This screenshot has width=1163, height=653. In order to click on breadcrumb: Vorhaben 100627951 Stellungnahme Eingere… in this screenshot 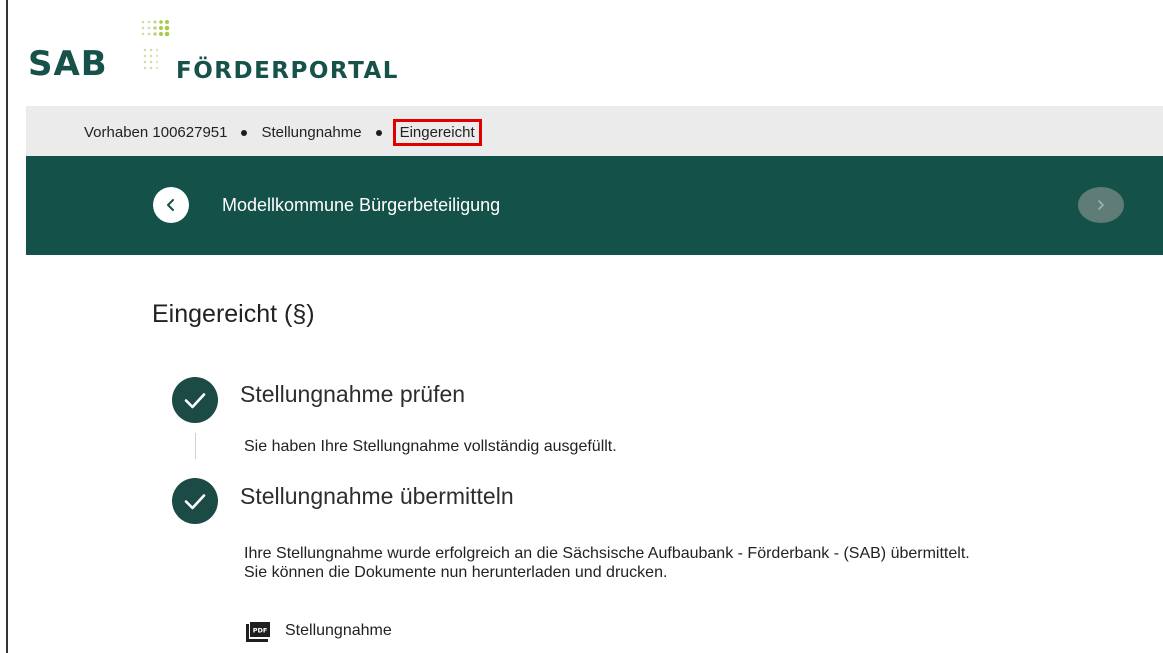, I will do `click(594, 131)`.